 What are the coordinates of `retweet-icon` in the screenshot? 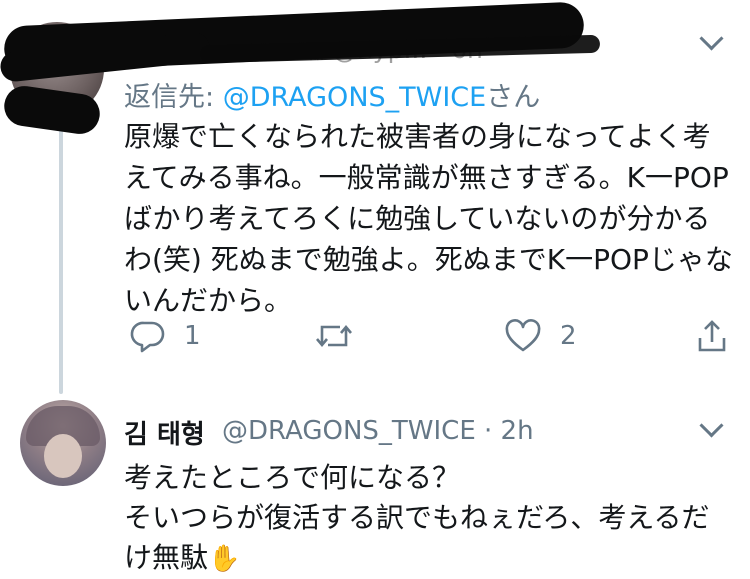 It's located at (334, 336).